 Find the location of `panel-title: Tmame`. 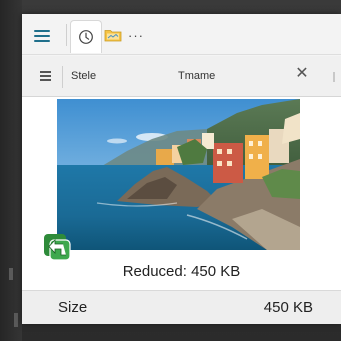

panel-title: Tmame is located at coordinates (197, 76).